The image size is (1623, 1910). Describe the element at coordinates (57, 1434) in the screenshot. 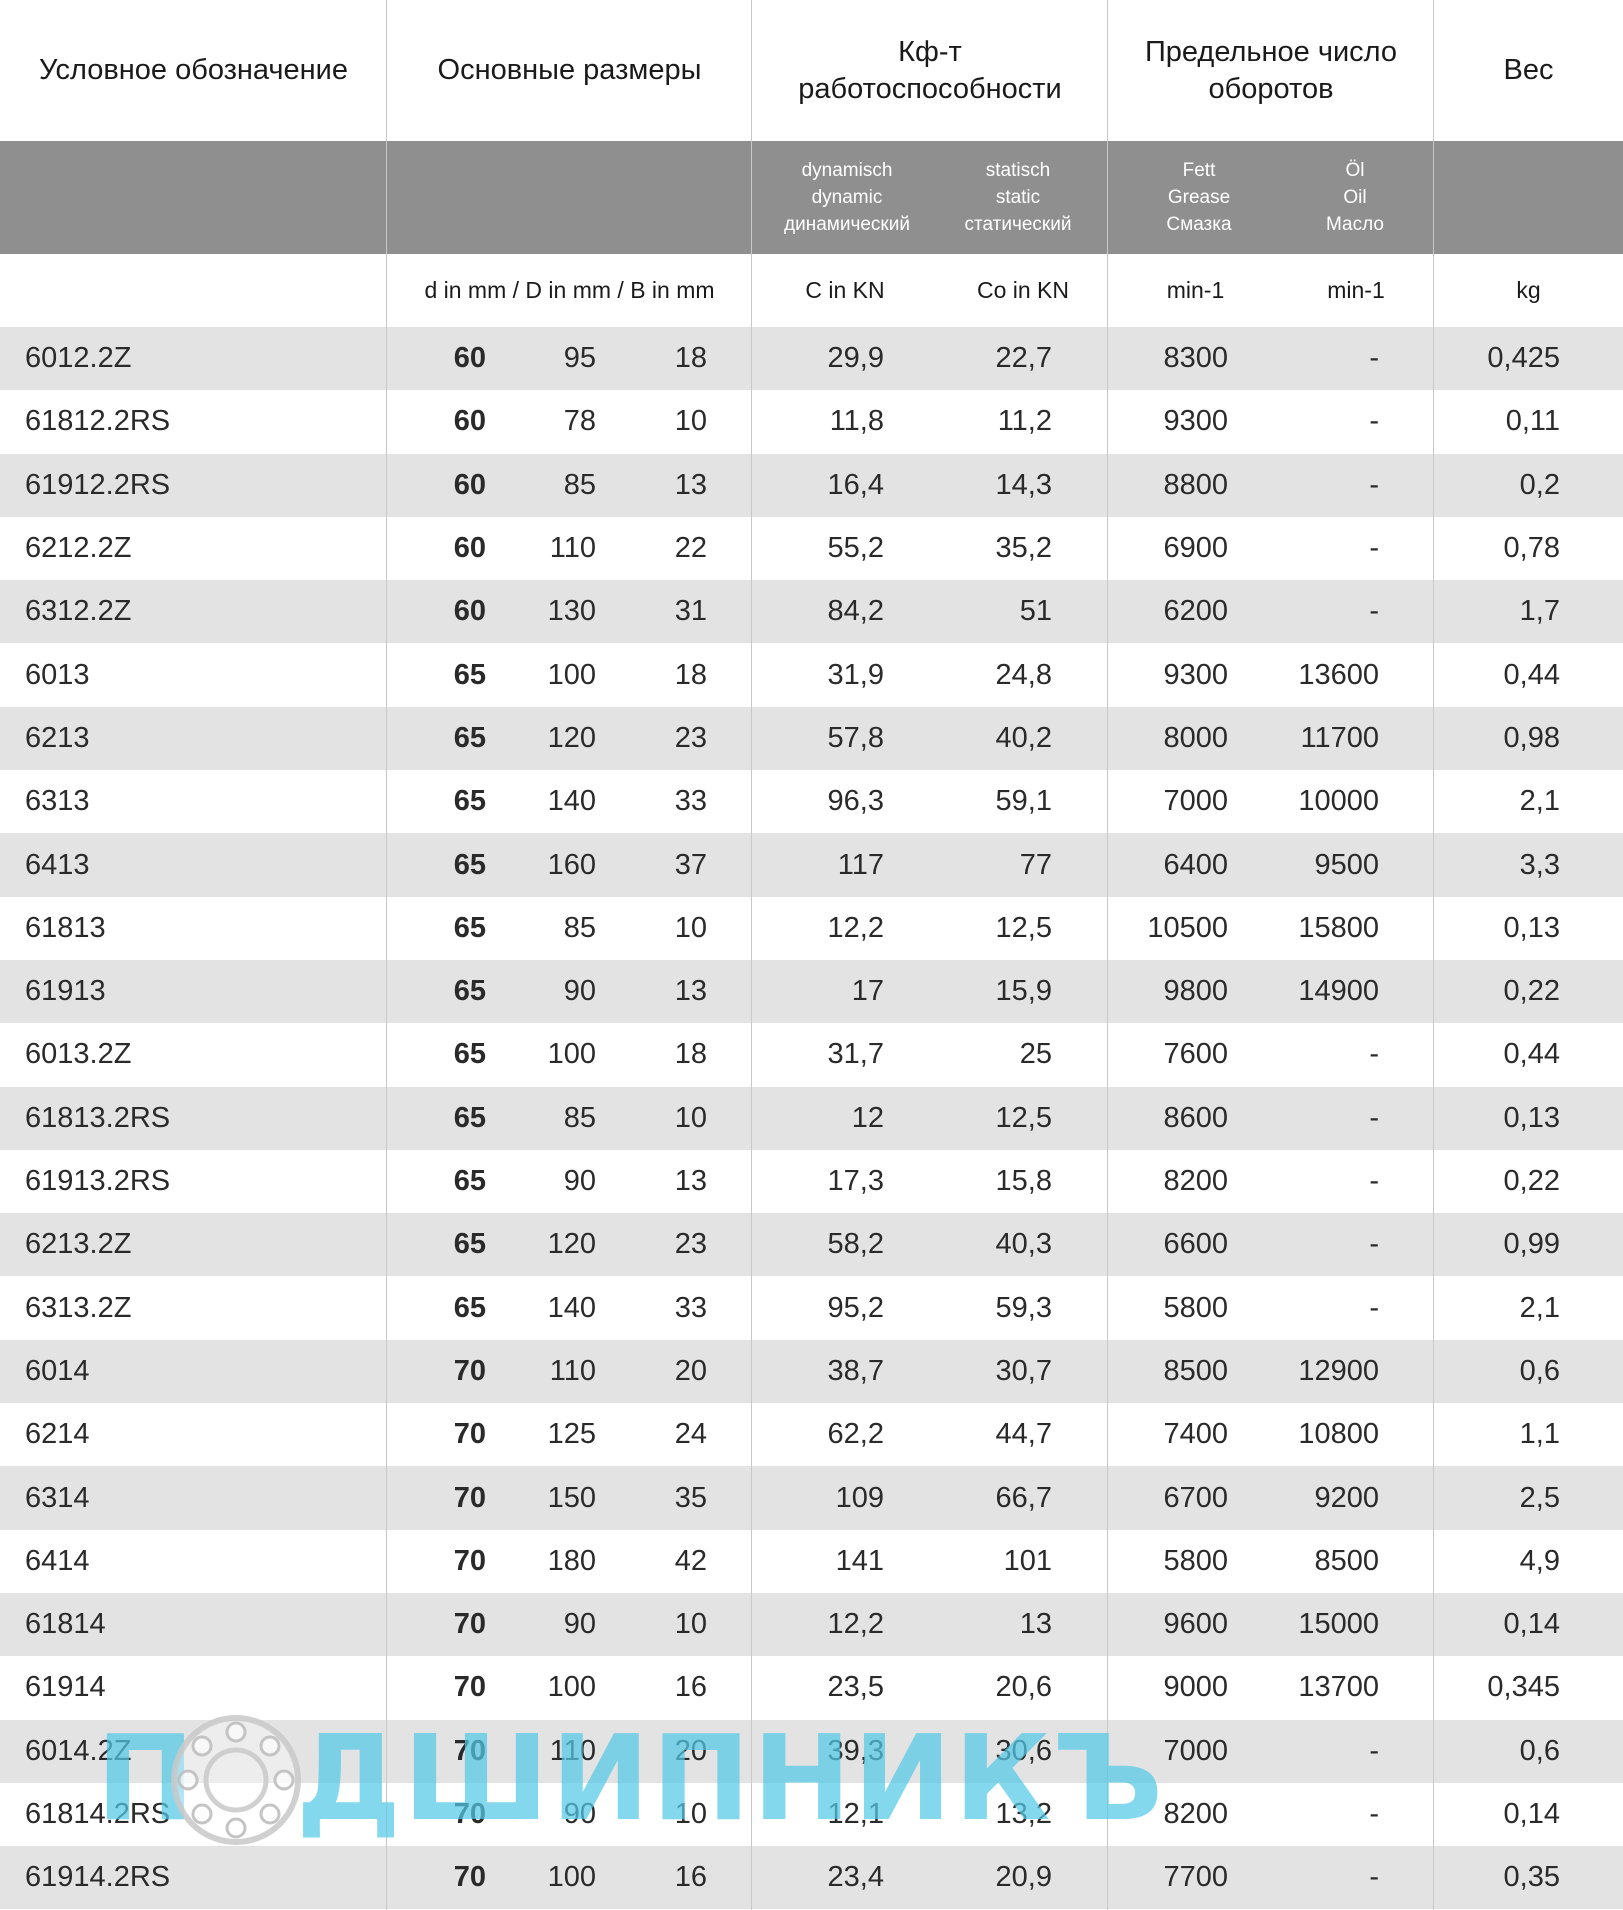

I see `designation-cell: 6214` at that location.